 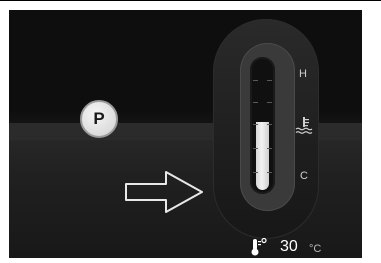 What do you see at coordinates (164, 192) in the screenshot?
I see `right-arrow-outline-icon` at bounding box center [164, 192].